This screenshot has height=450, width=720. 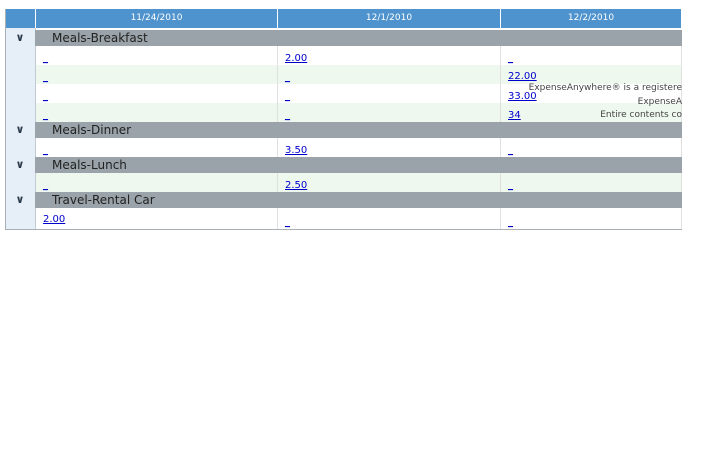 I want to click on footer-copyright-text: Entire contents co, so click(x=641, y=115).